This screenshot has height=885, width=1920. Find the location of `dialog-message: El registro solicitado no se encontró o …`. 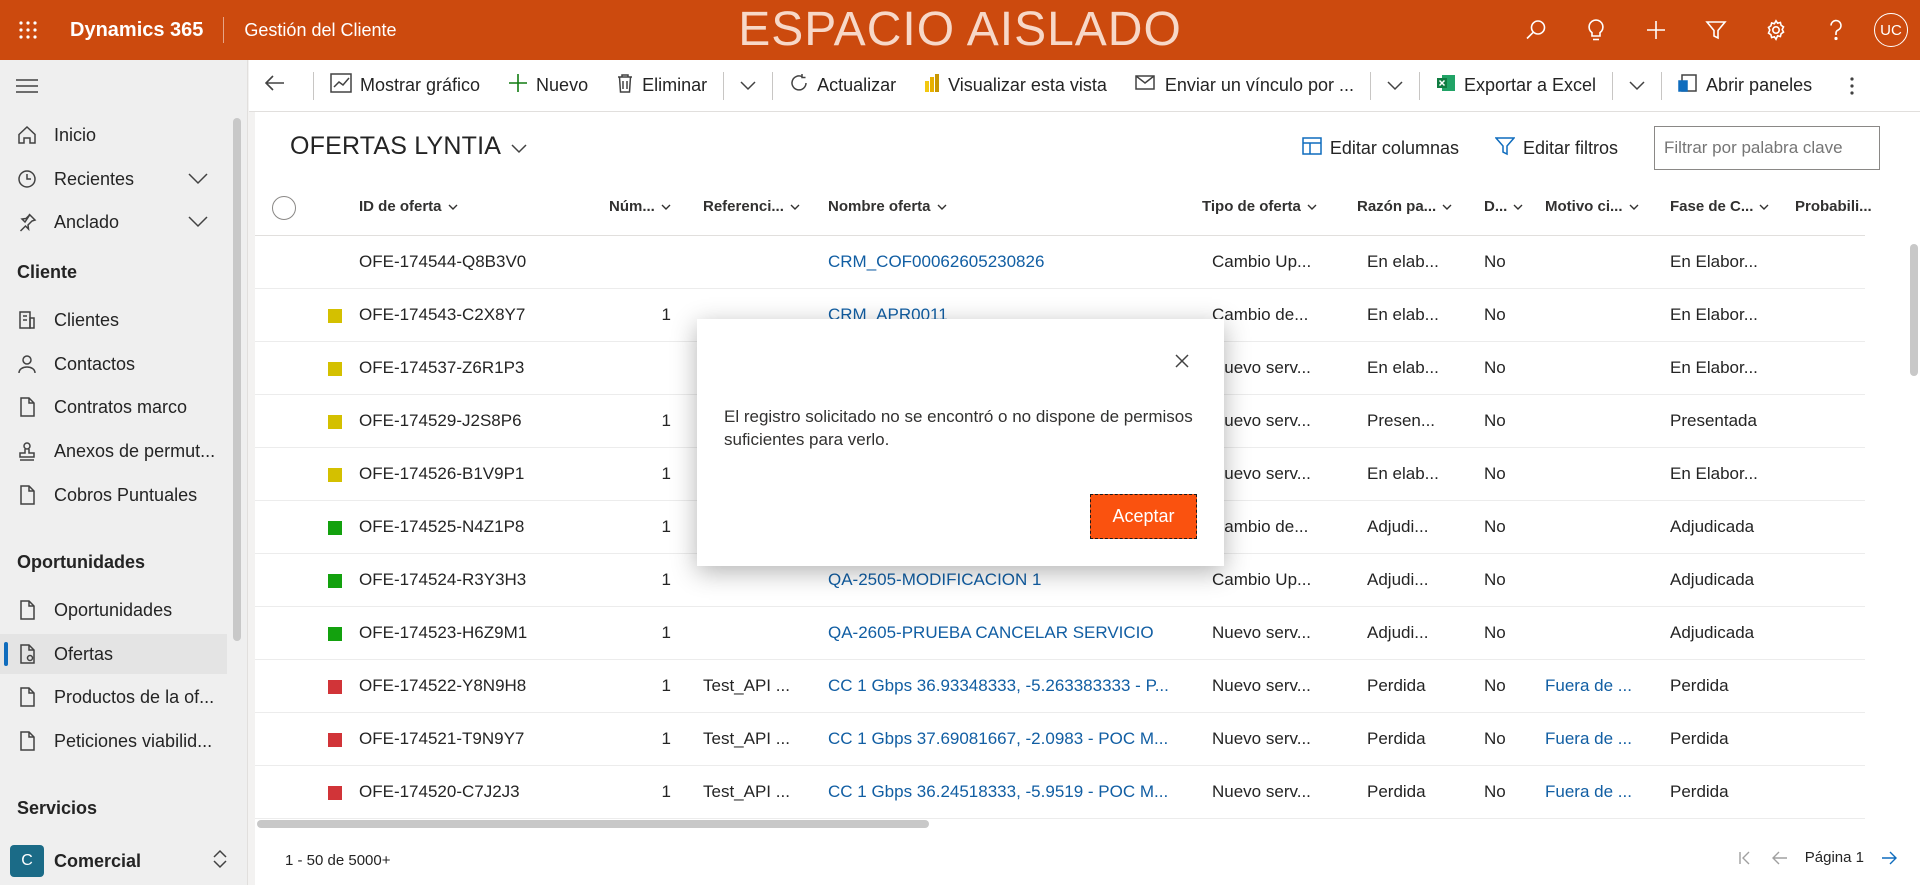

dialog-message: El registro solicitado no se encontró o … is located at coordinates (958, 428).